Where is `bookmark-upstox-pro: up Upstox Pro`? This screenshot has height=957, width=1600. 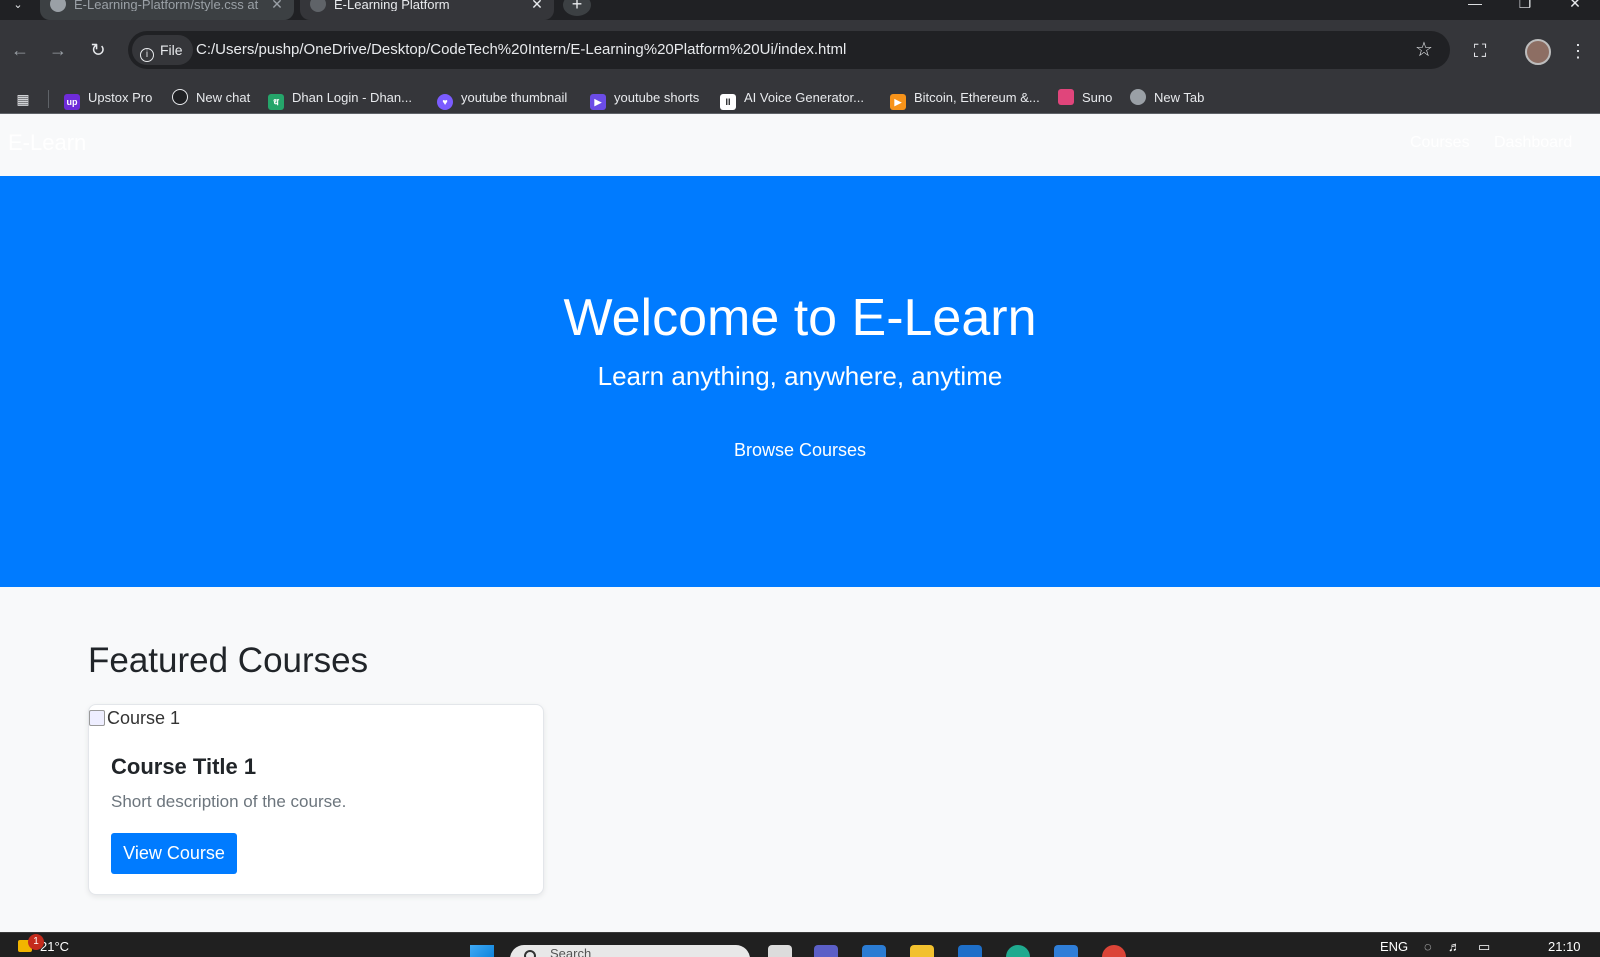 bookmark-upstox-pro: up Upstox Pro is located at coordinates (108, 98).